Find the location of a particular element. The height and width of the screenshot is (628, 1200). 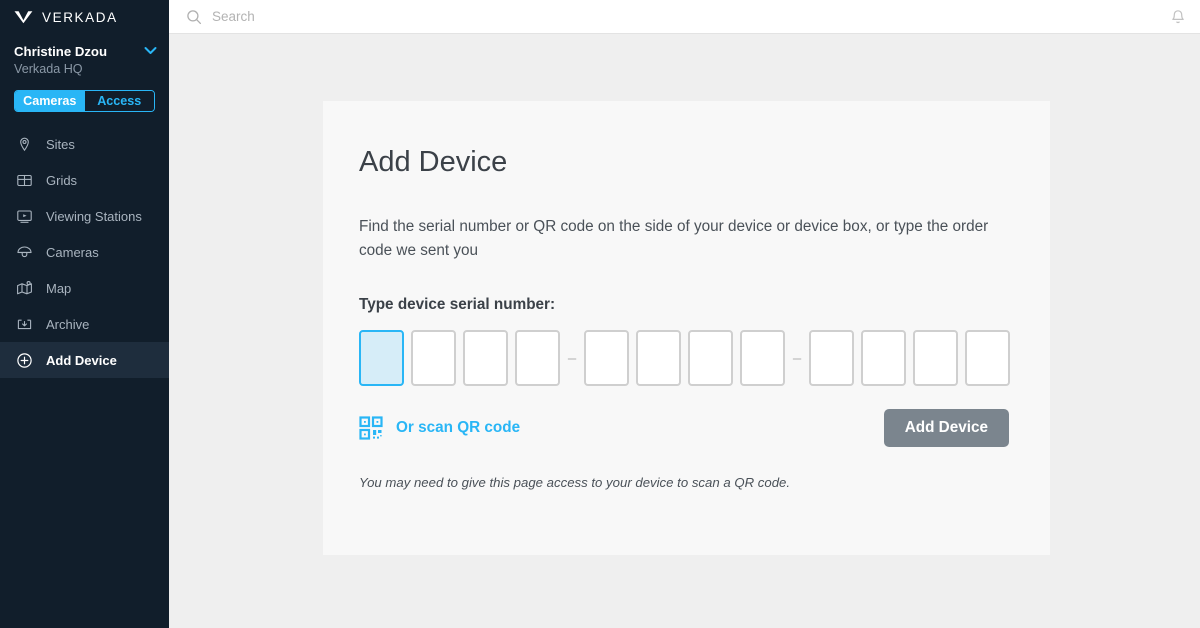

dome-camera-icon is located at coordinates (24, 252).